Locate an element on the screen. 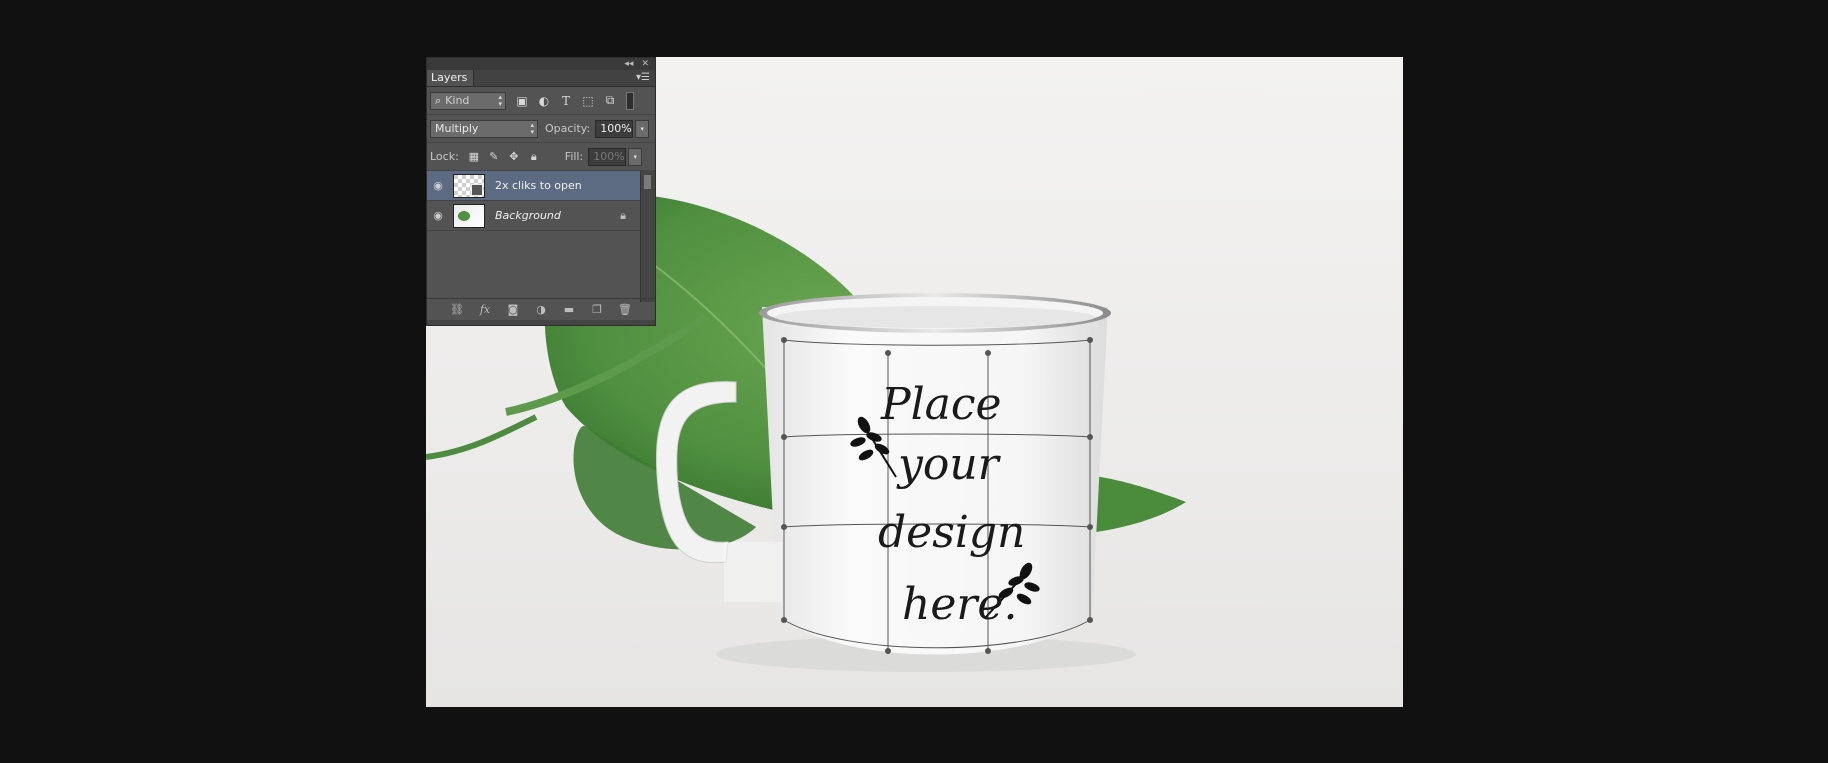 The height and width of the screenshot is (763, 1828). lock-row: Lock: ▦ ✎ ✥ 🔒︎ Fill: 100% ▾ is located at coordinates (541, 157).